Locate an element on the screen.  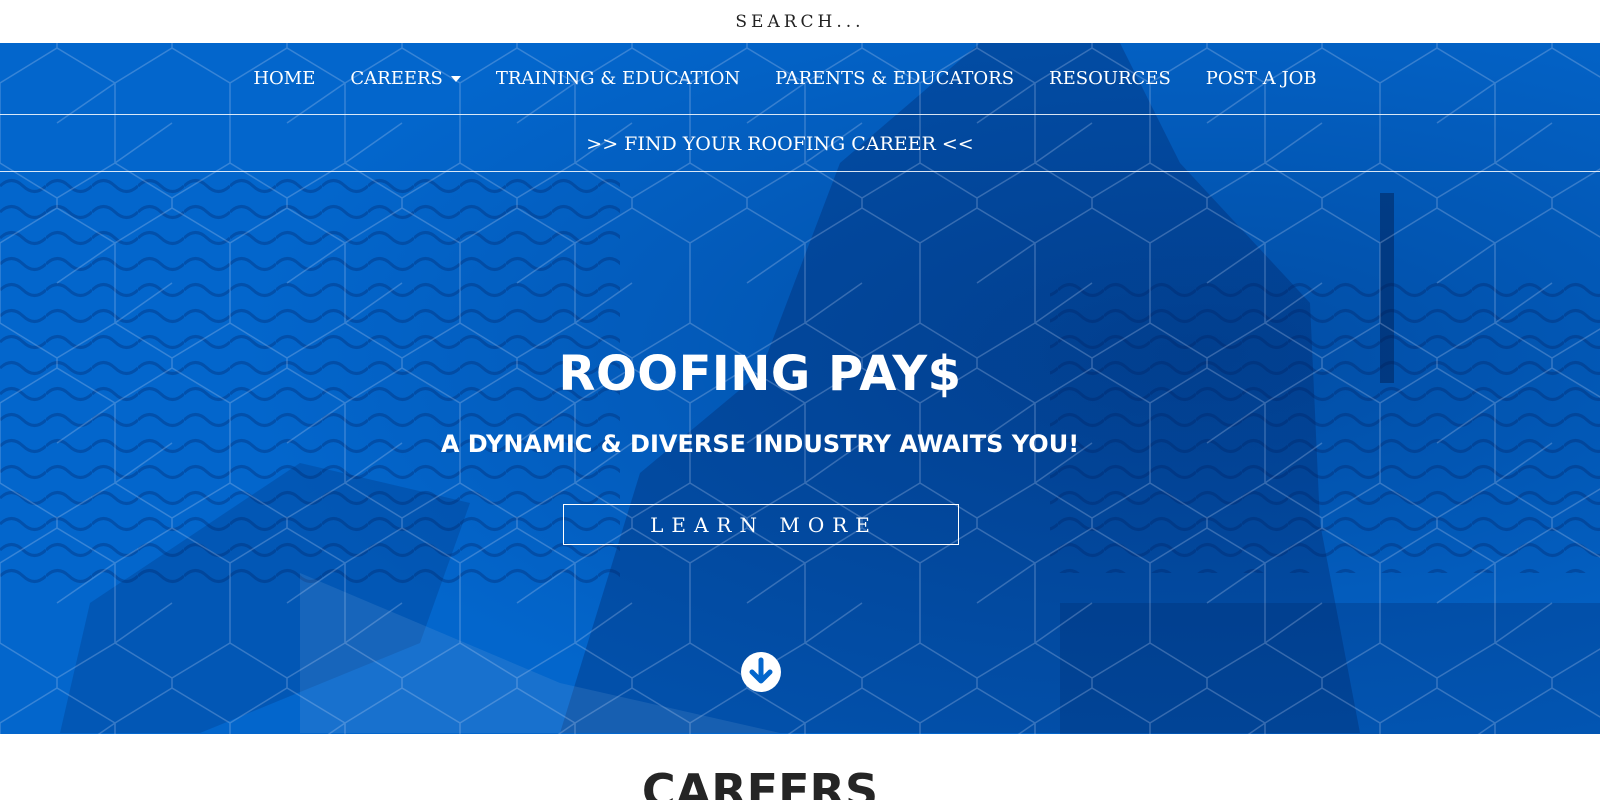
nav-parents-educators: PARENTS & EDUCATORS is located at coordinates (894, 78).